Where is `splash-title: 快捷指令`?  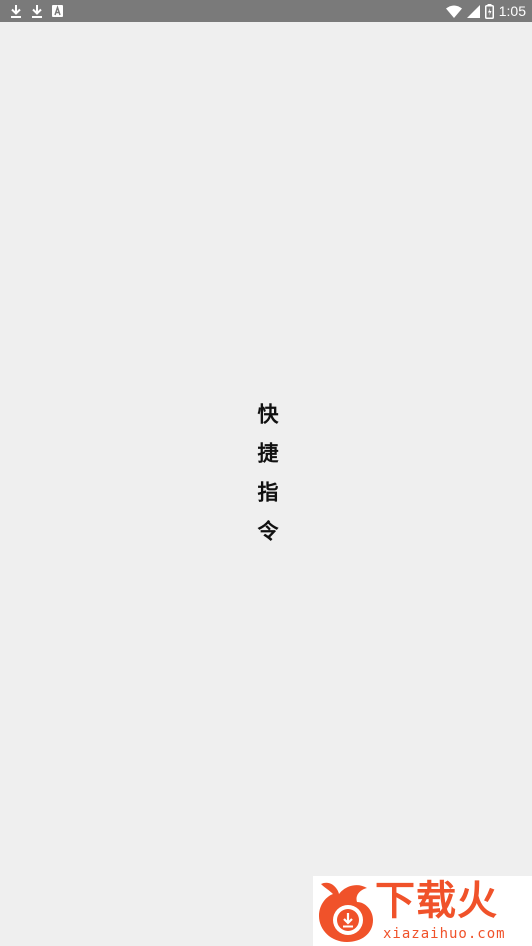
splash-title: 快捷指令 is located at coordinates (267, 481).